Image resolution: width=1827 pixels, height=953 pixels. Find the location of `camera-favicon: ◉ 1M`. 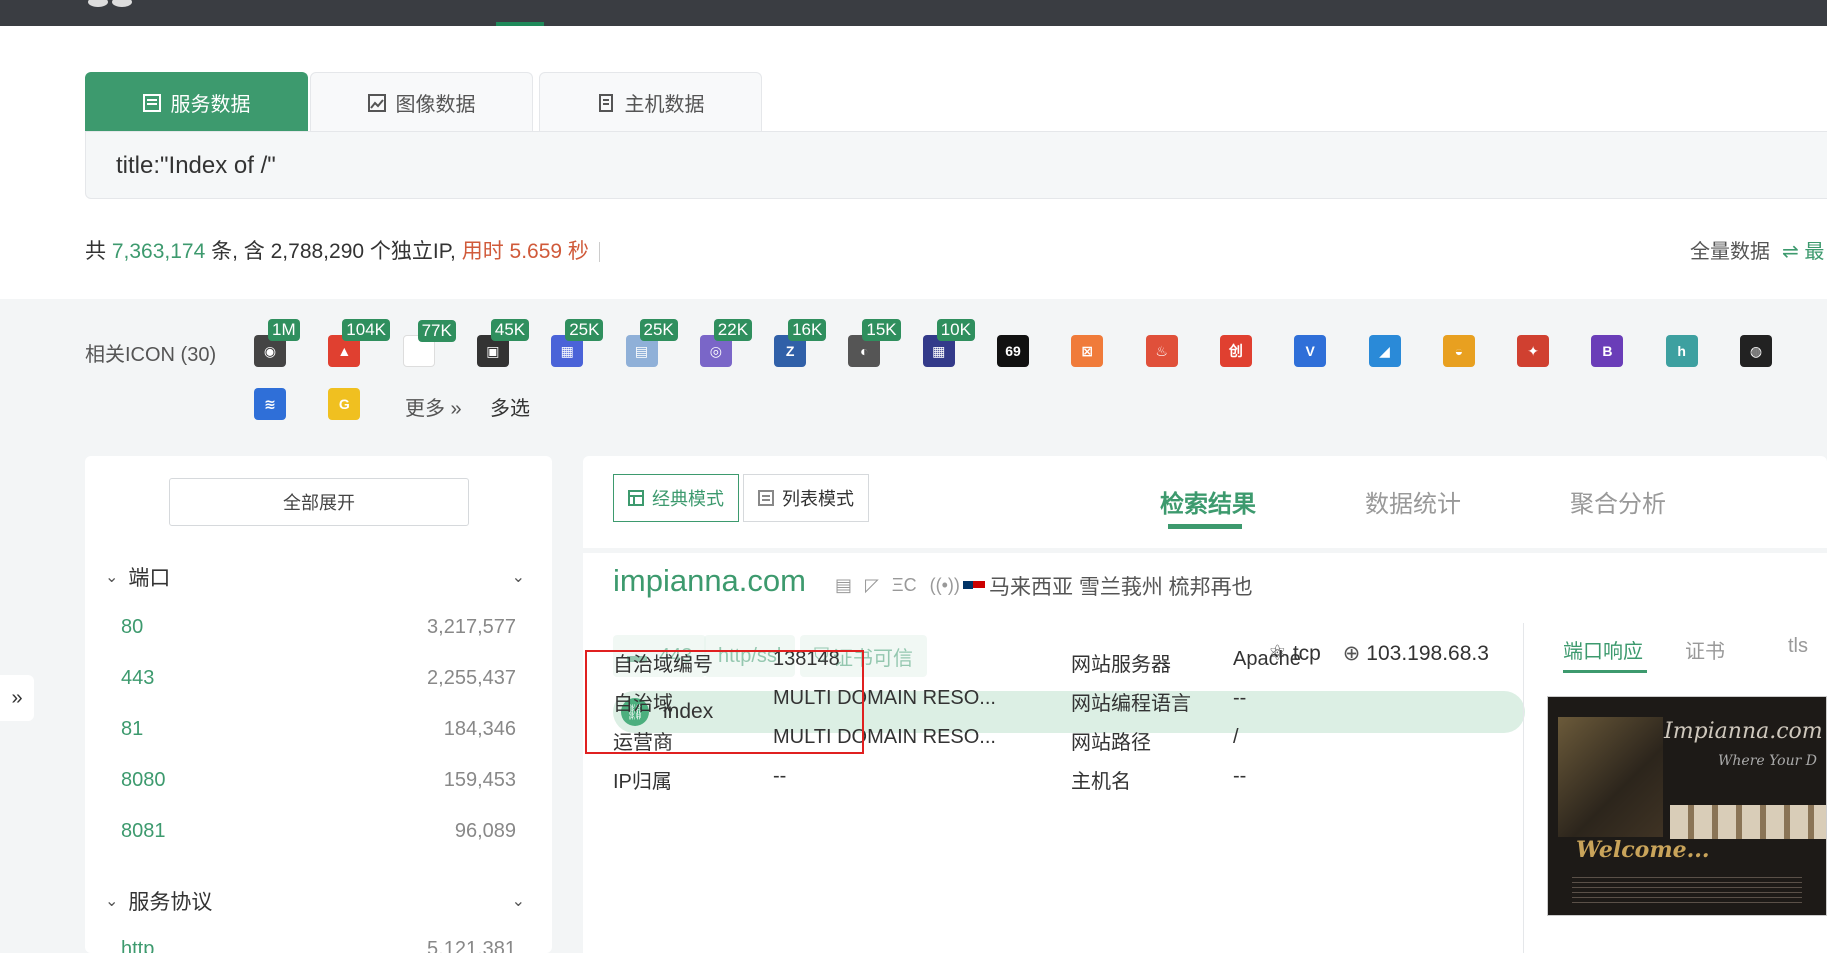

camera-favicon: ◉ 1M is located at coordinates (277, 343).